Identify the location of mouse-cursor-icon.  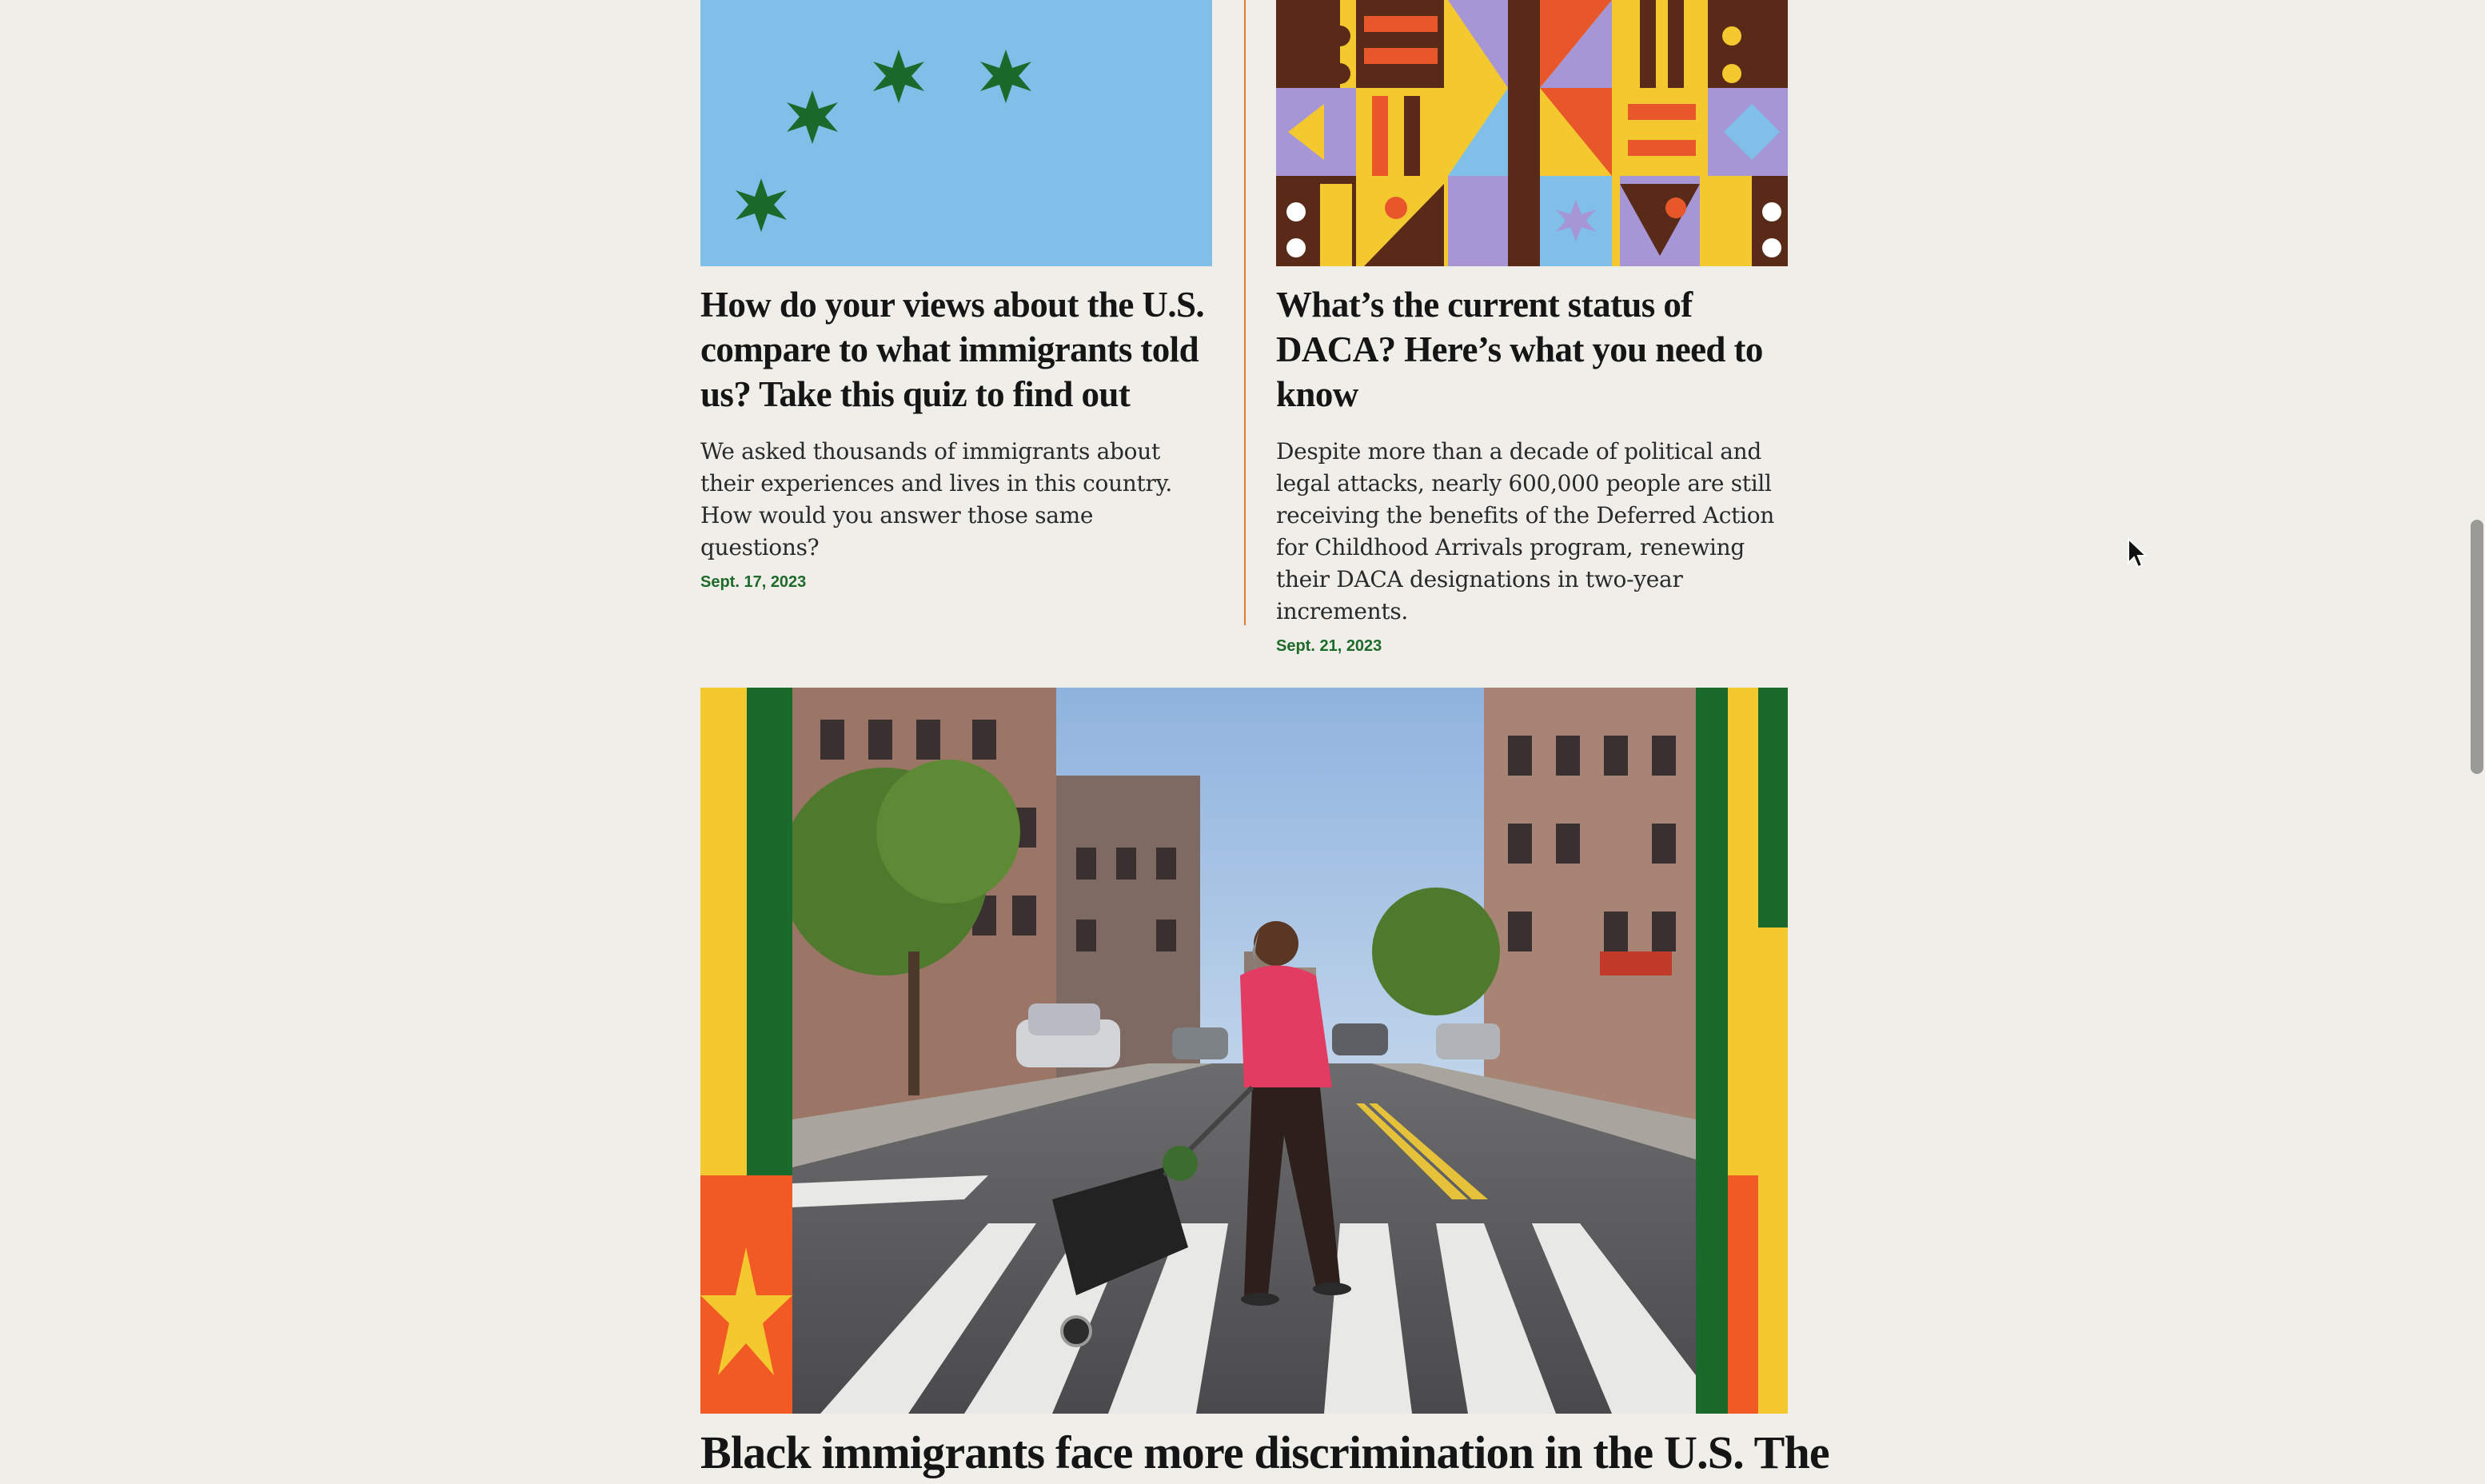
(2138, 552).